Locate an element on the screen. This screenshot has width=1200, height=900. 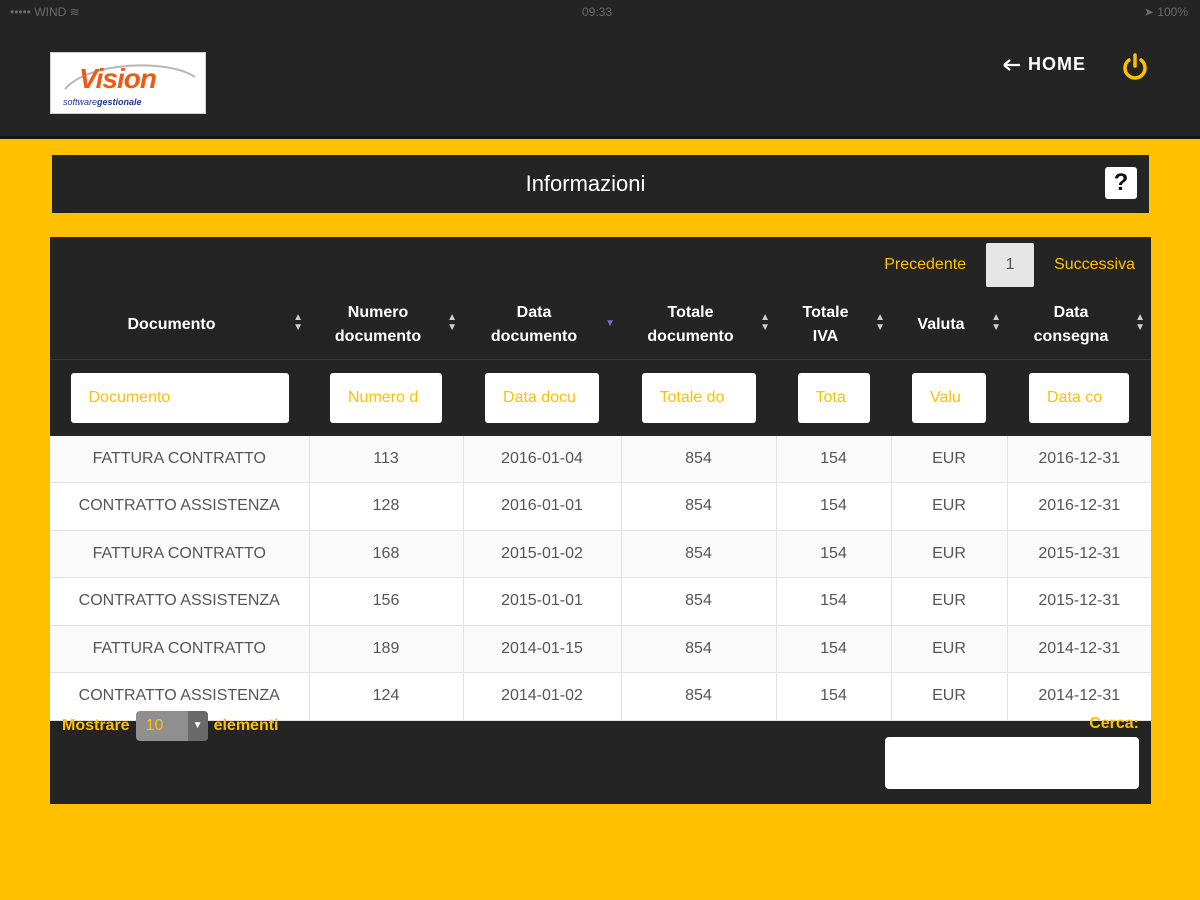
pagination: Precedente 1 Successiva is located at coordinates (1009, 265).